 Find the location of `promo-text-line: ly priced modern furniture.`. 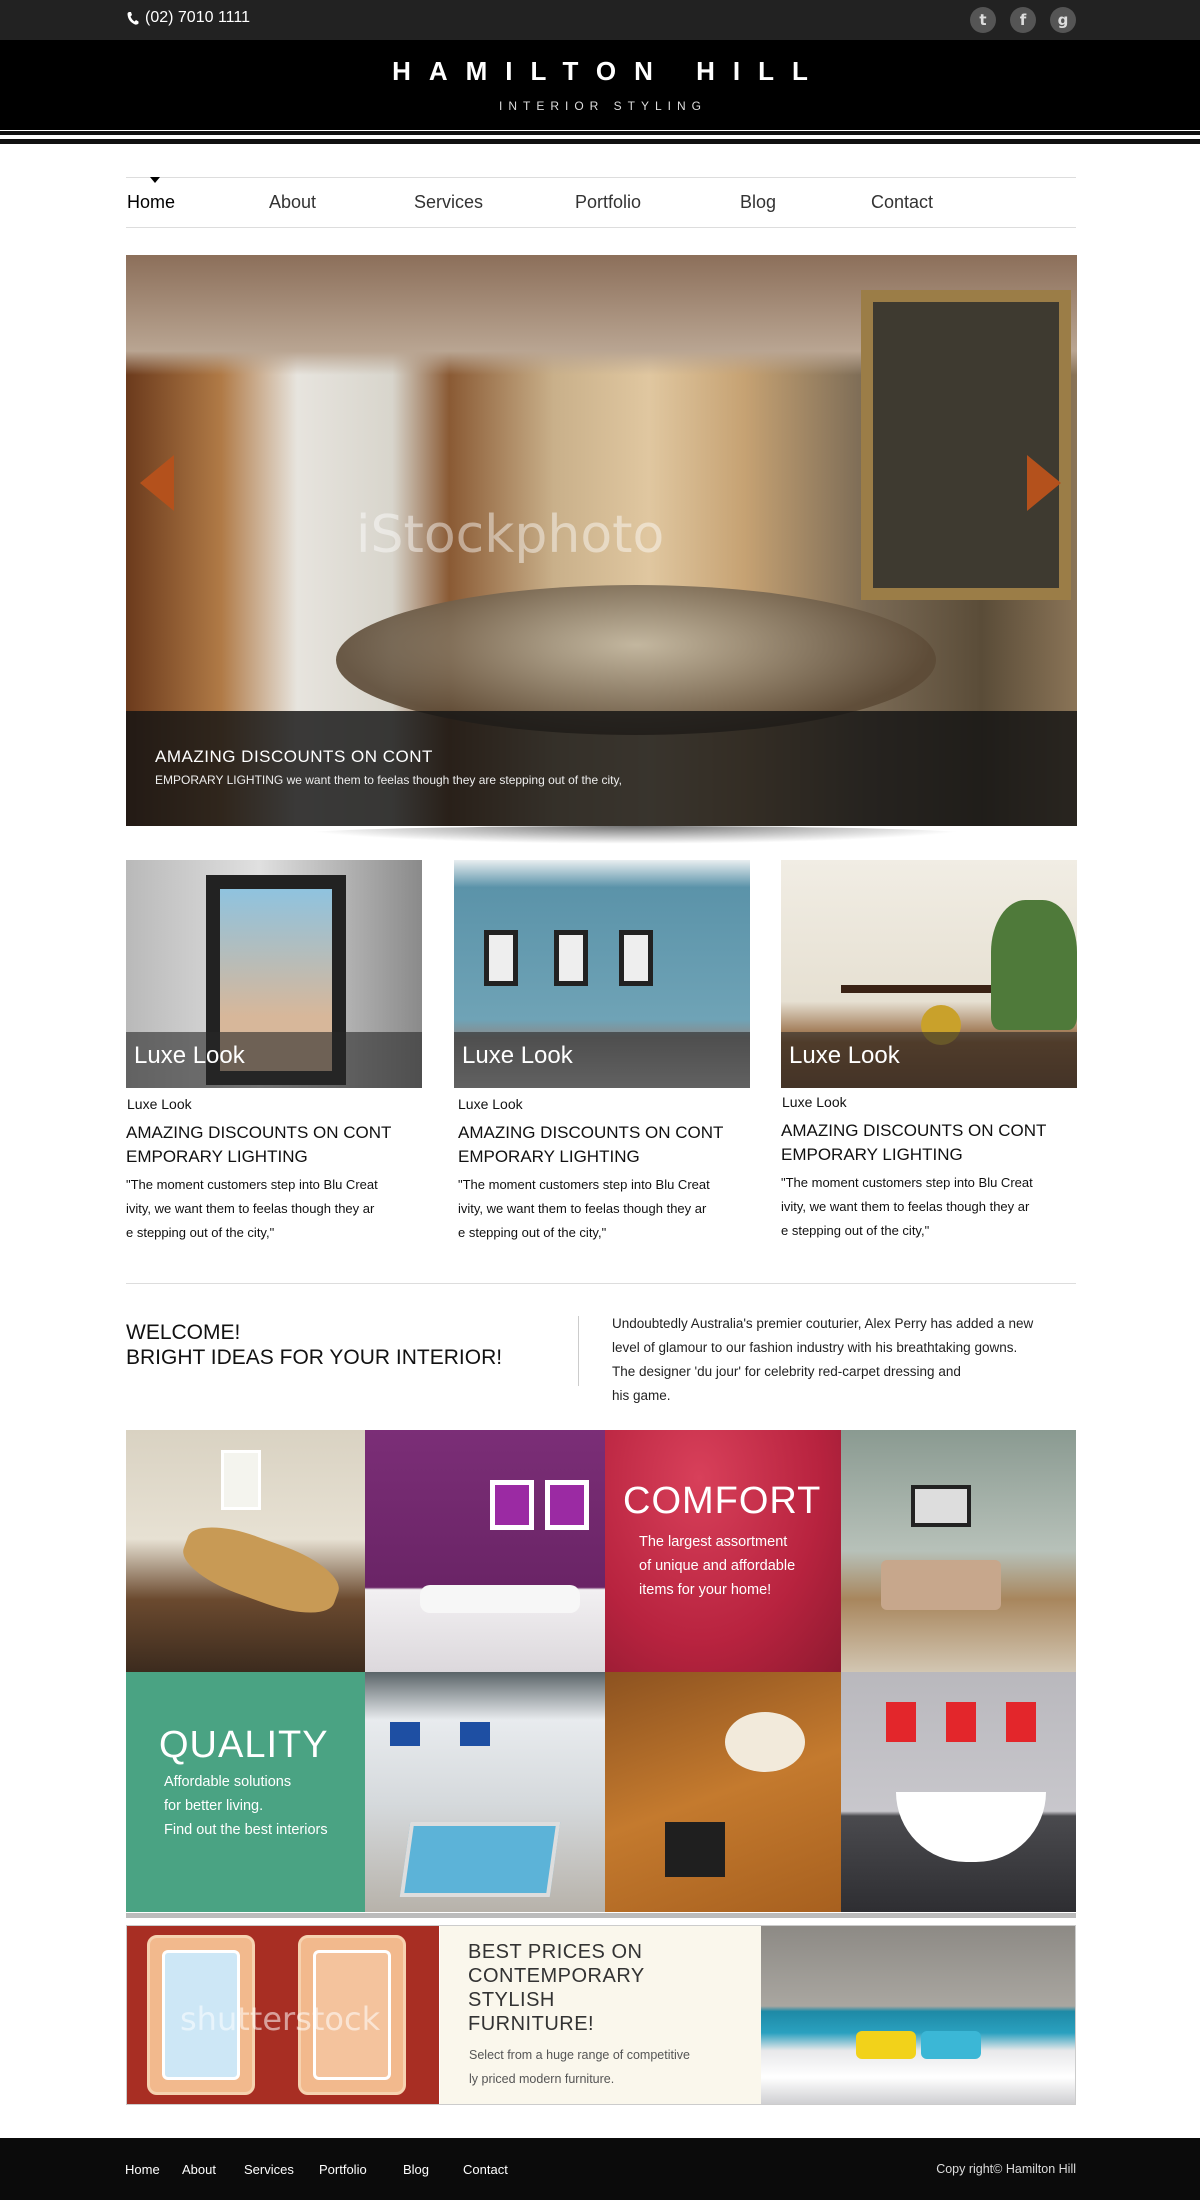

promo-text-line: ly priced modern furniture. is located at coordinates (542, 2079).